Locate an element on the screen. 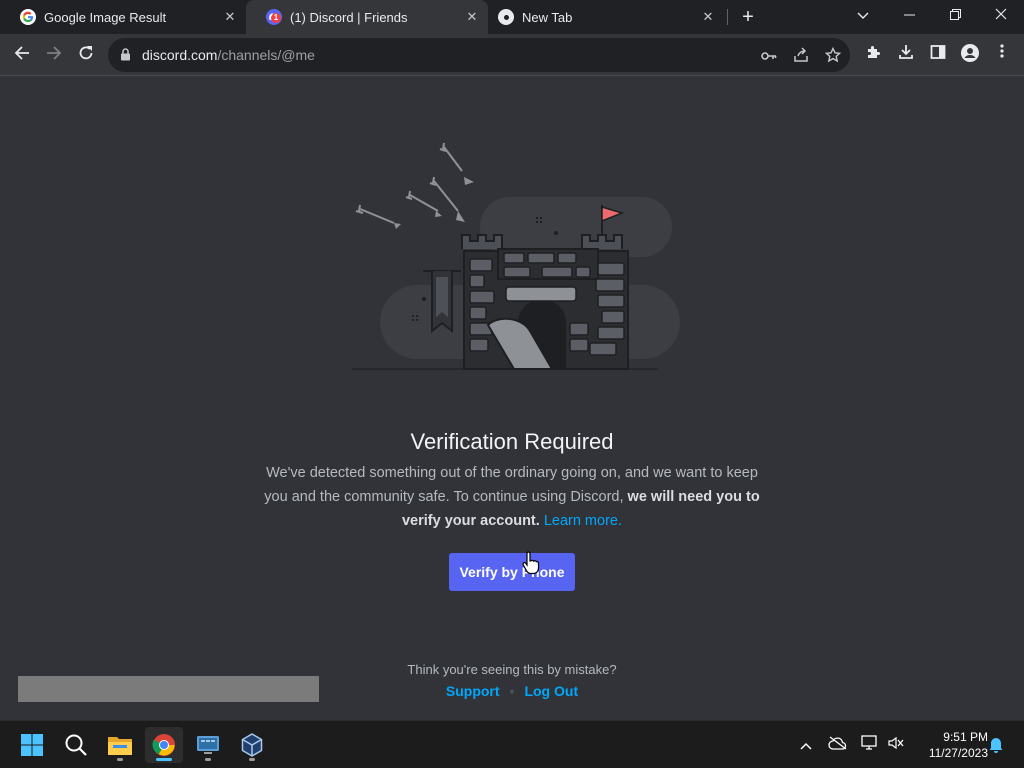 The height and width of the screenshot is (768, 1024). new-tab-button: + is located at coordinates (748, 17).